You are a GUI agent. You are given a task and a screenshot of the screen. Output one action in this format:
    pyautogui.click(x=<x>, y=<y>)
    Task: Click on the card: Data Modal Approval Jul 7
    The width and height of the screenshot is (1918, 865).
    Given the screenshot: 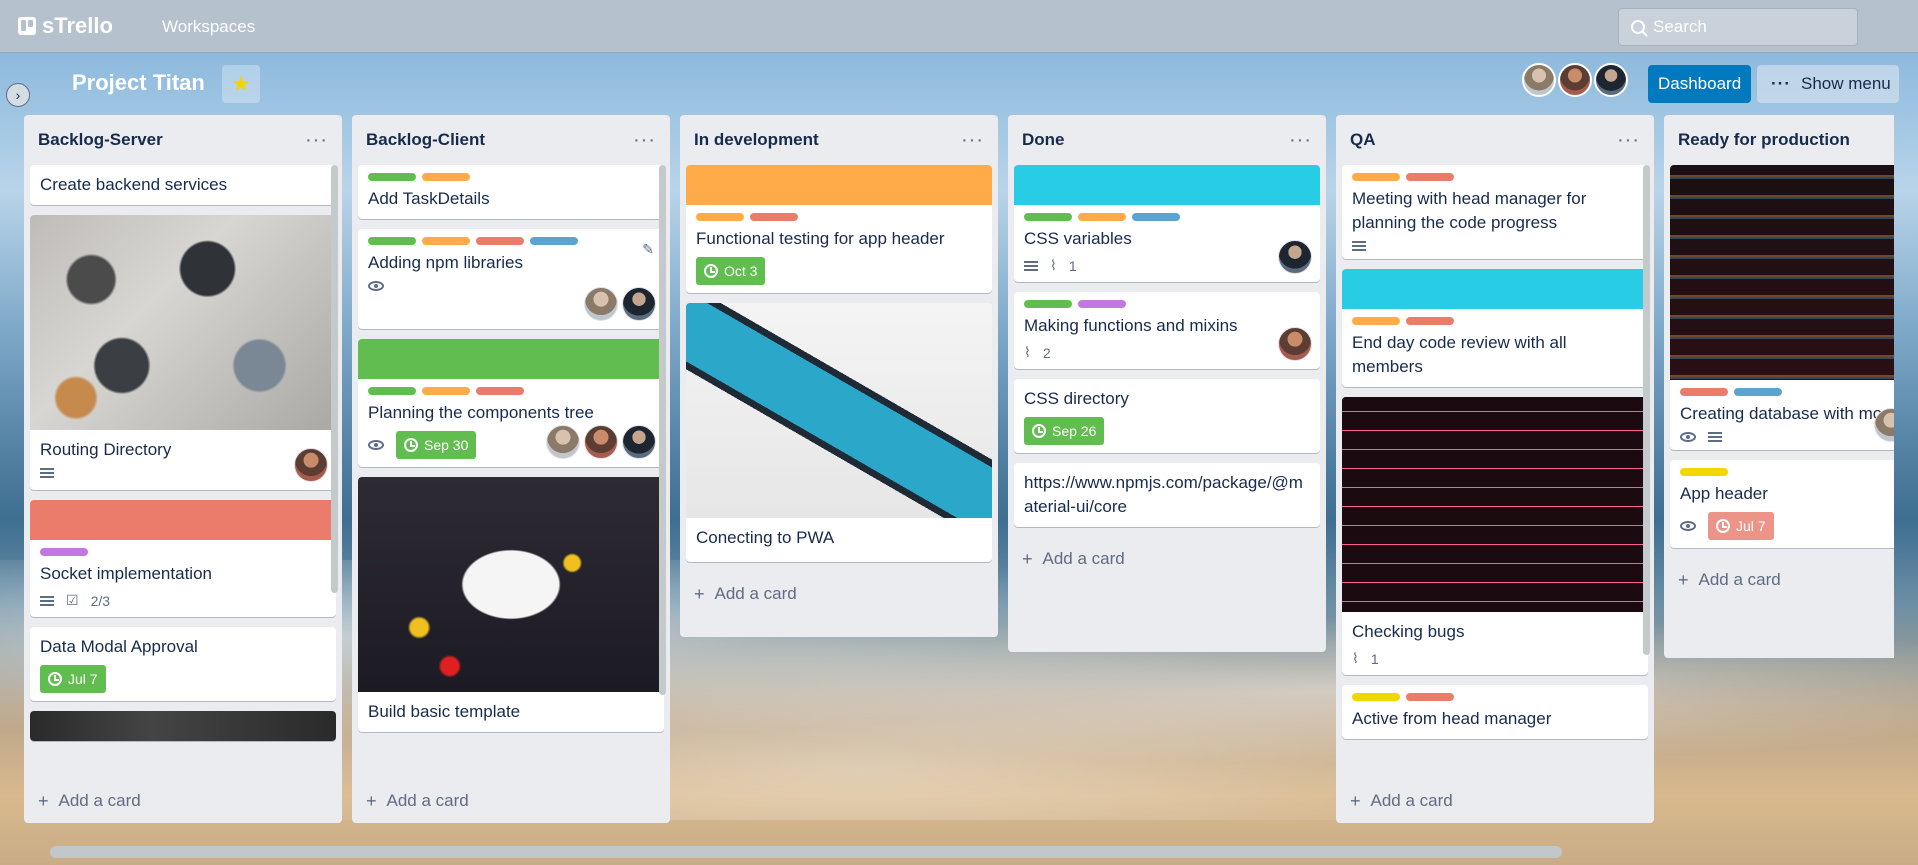 What is the action you would take?
    pyautogui.click(x=183, y=664)
    